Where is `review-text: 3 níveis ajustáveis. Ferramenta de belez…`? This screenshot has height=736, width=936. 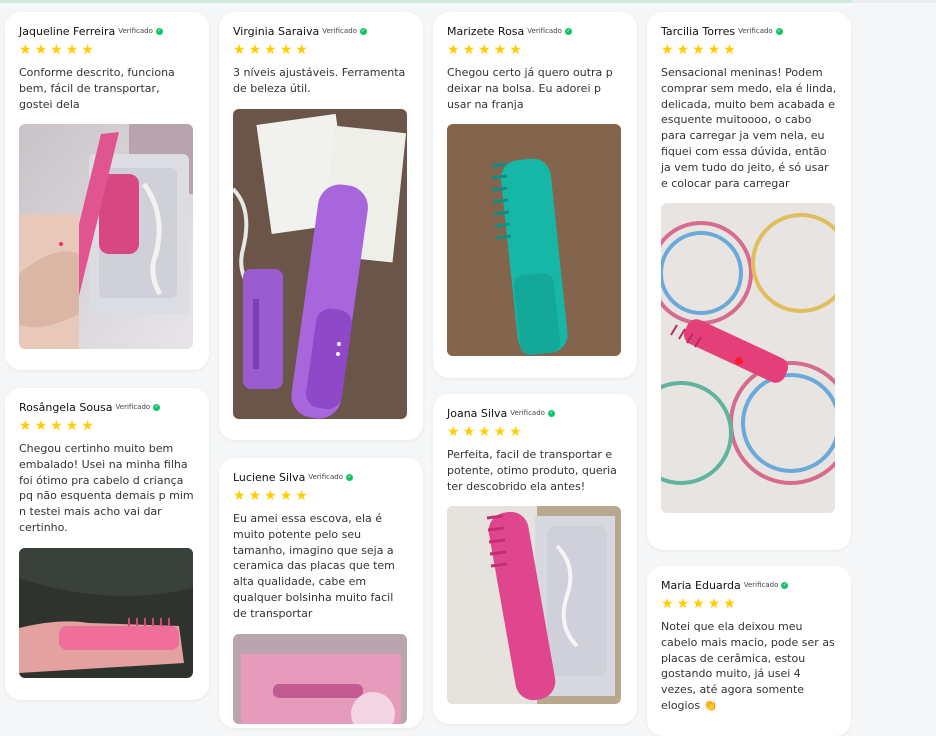
review-text: 3 níveis ajustáveis. Ferramenta de belez… is located at coordinates (319, 80).